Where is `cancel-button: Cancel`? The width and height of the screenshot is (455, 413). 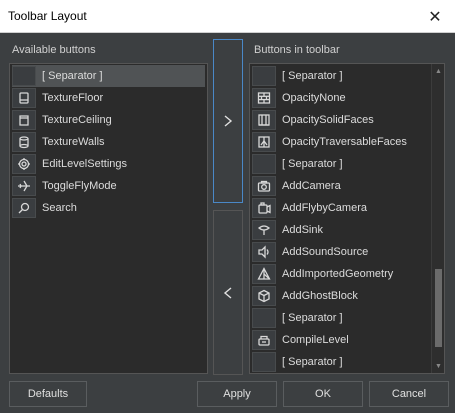 cancel-button: Cancel is located at coordinates (409, 394).